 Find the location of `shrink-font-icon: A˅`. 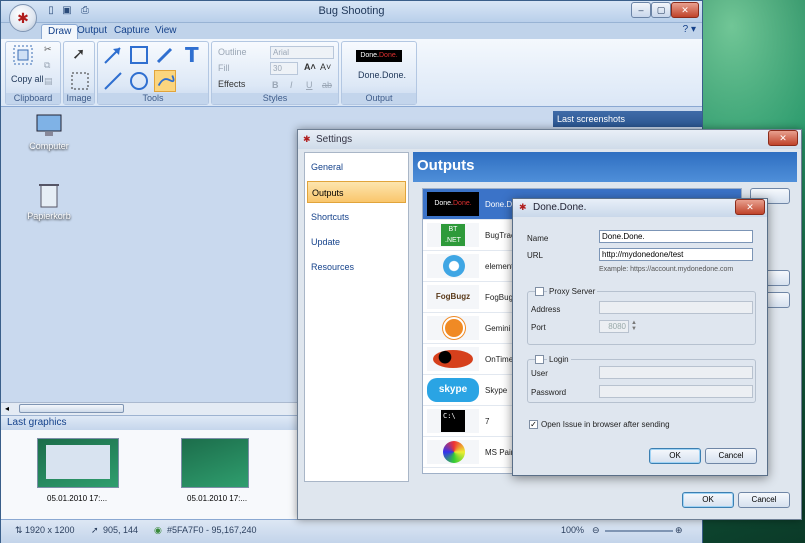

shrink-font-icon: A˅ is located at coordinates (325, 67).